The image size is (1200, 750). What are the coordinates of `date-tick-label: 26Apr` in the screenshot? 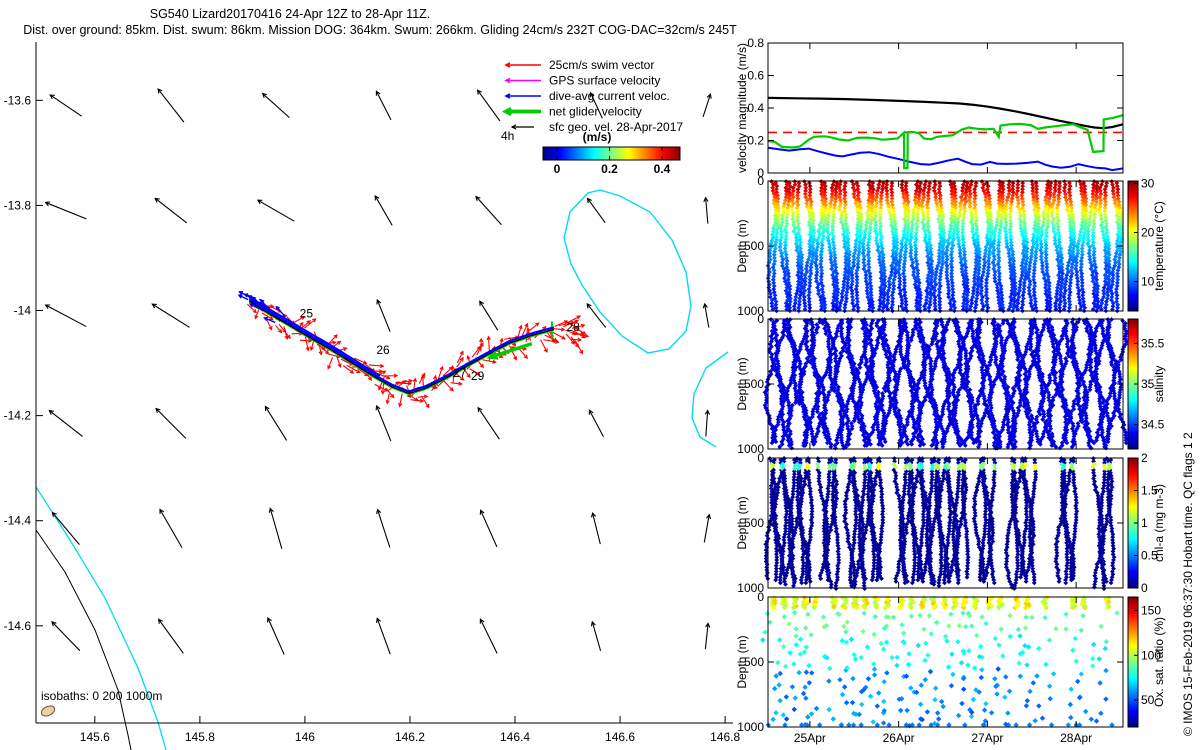 It's located at (899, 738).